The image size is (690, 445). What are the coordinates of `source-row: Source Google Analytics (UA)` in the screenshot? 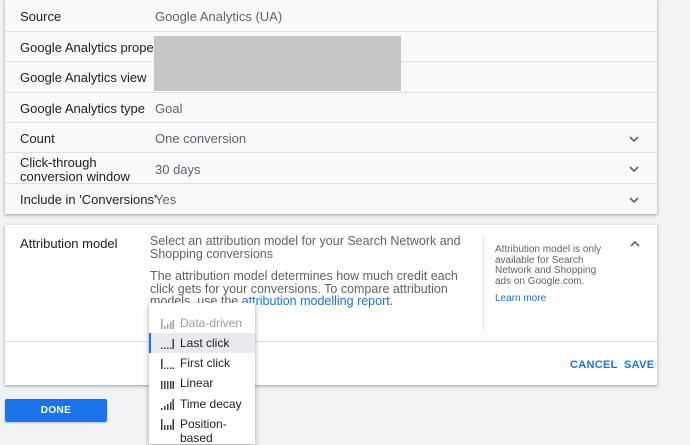 It's located at (331, 16).